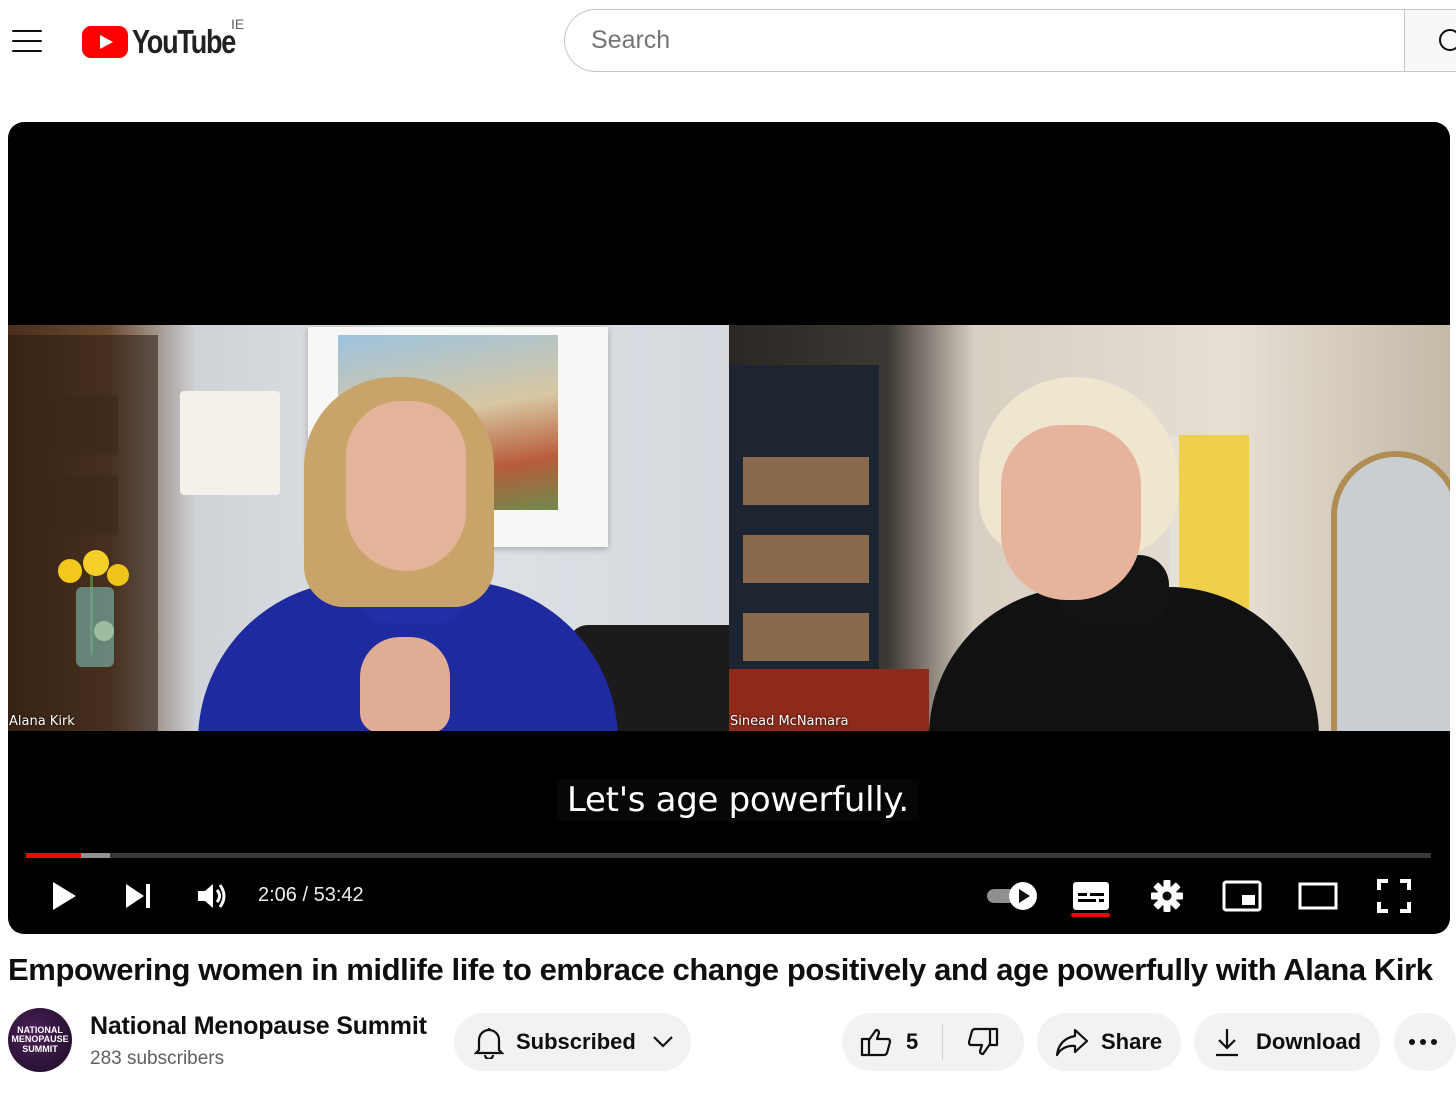  I want to click on download-button: Download, so click(1287, 1042).